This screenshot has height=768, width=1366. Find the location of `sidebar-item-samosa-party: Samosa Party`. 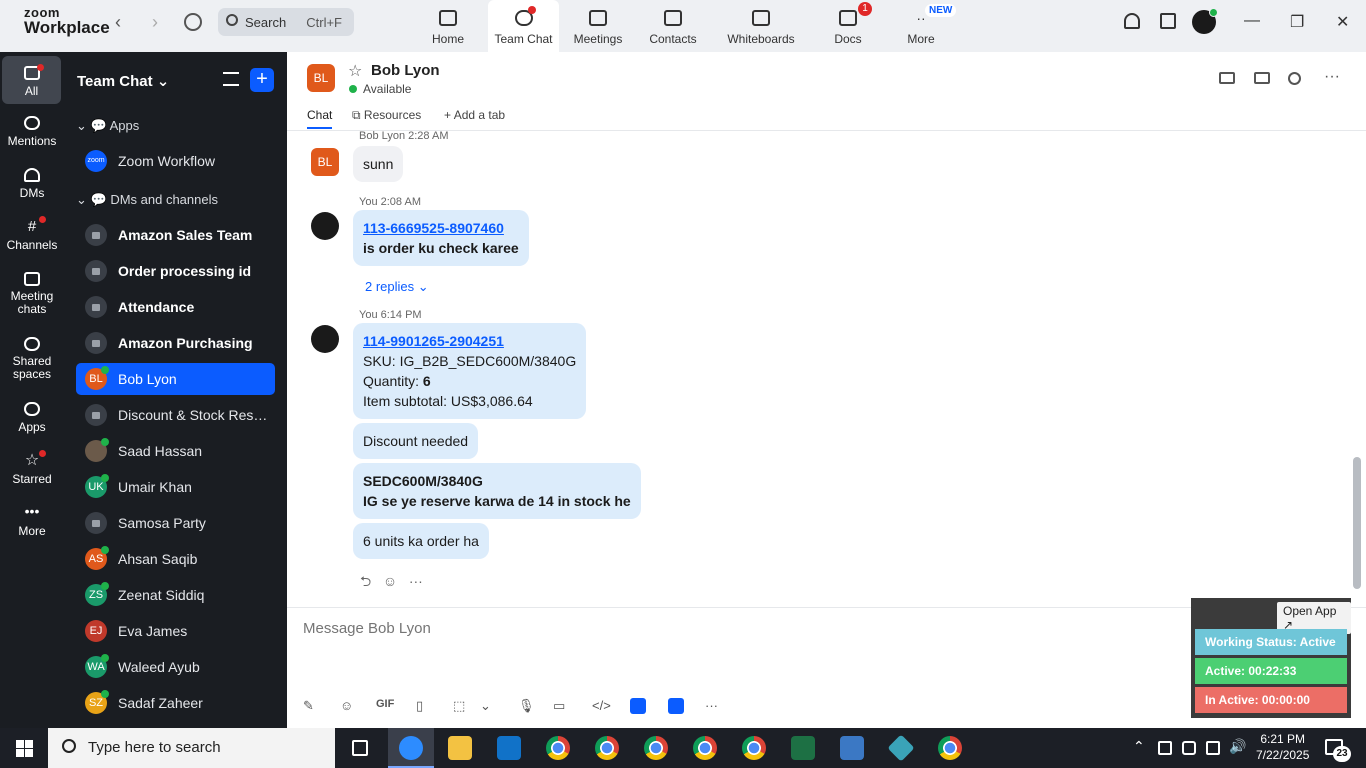

sidebar-item-samosa-party: Samosa Party is located at coordinates (175, 523).